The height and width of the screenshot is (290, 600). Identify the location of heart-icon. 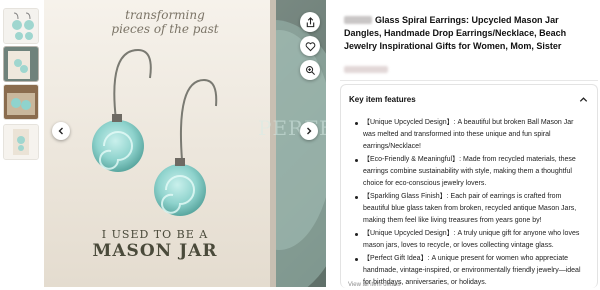
(310, 46).